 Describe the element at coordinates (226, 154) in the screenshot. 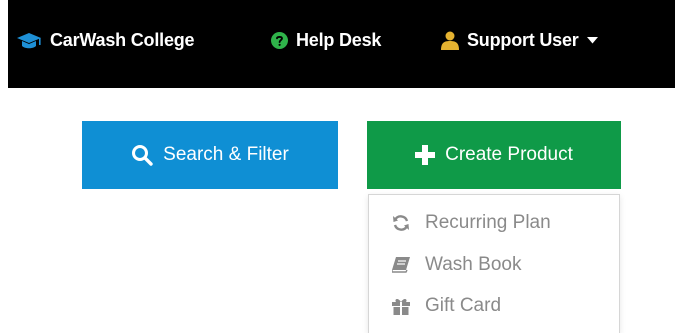

I see `search-filter-label: Search & Filter` at that location.